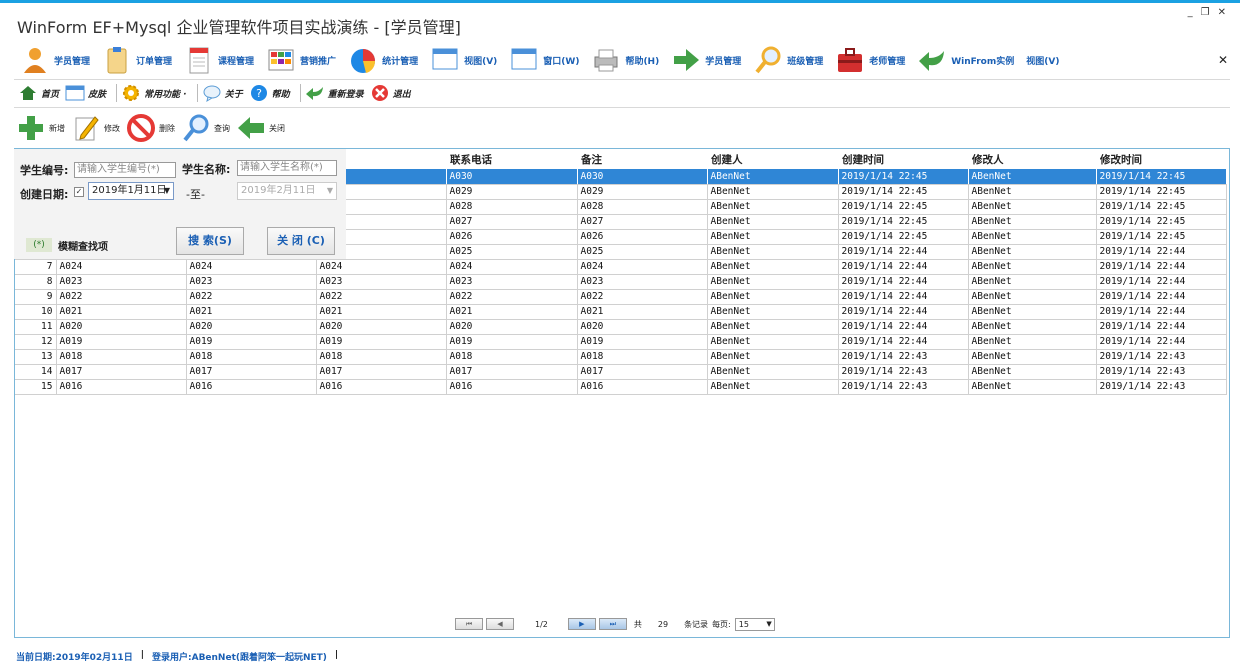 This screenshot has width=1240, height=668. Describe the element at coordinates (512, 177) in the screenshot. I see `table-cell: A030` at that location.